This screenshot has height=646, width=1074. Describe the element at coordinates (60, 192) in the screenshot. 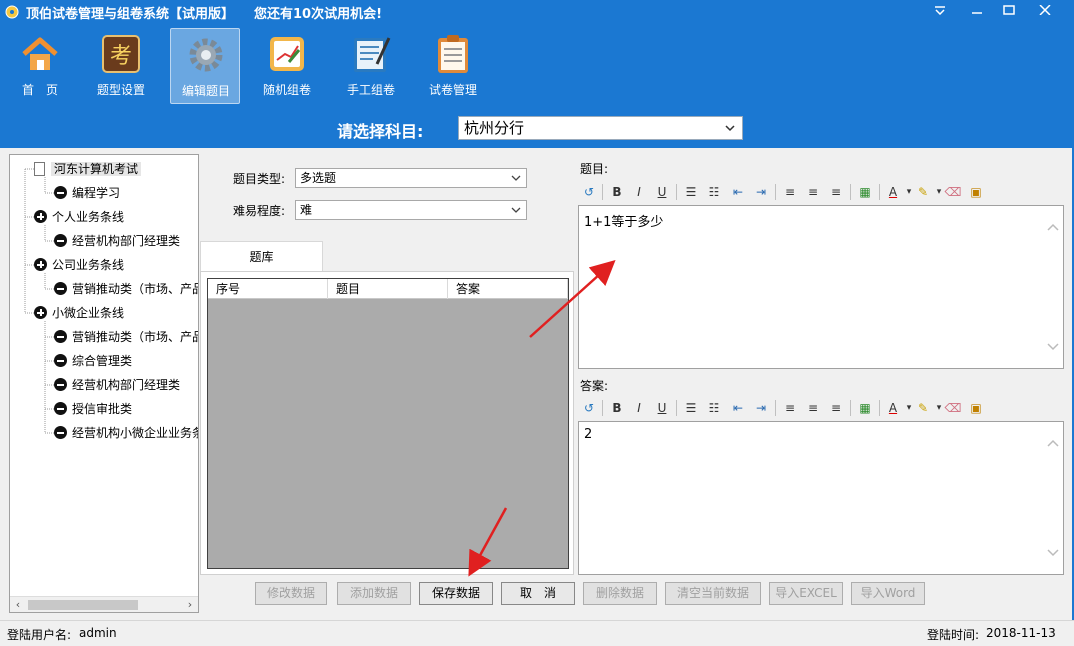

I see `collapse-icon` at that location.